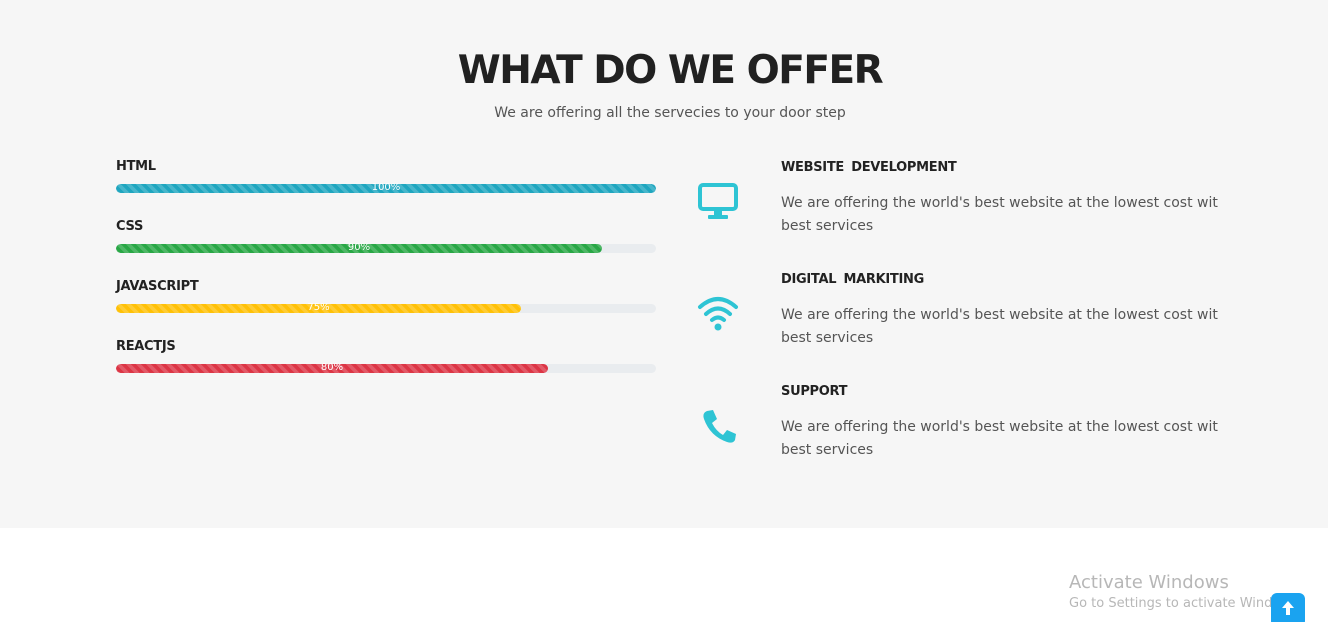 Image resolution: width=1328 pixels, height=622 pixels. What do you see at coordinates (869, 167) in the screenshot?
I see `service-title: WEBSITE DEVELOPMENT` at bounding box center [869, 167].